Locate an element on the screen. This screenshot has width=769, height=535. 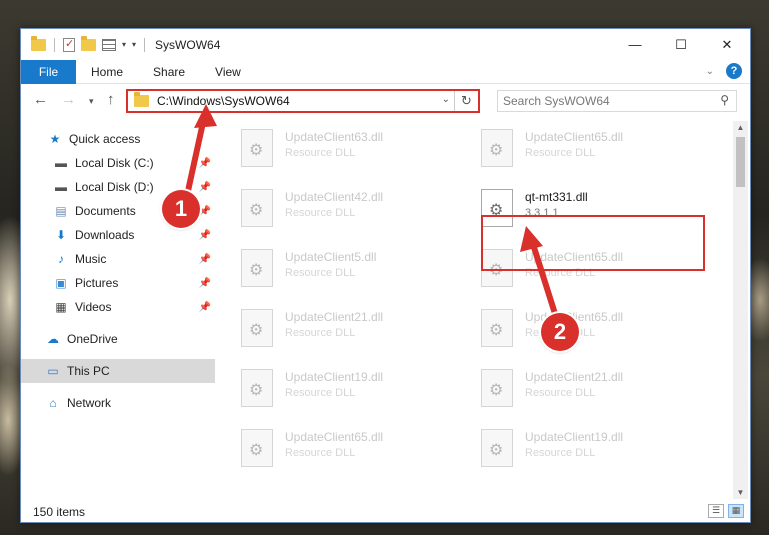
window-controls: — ☐ ✕ is located at coordinates (681, 44).